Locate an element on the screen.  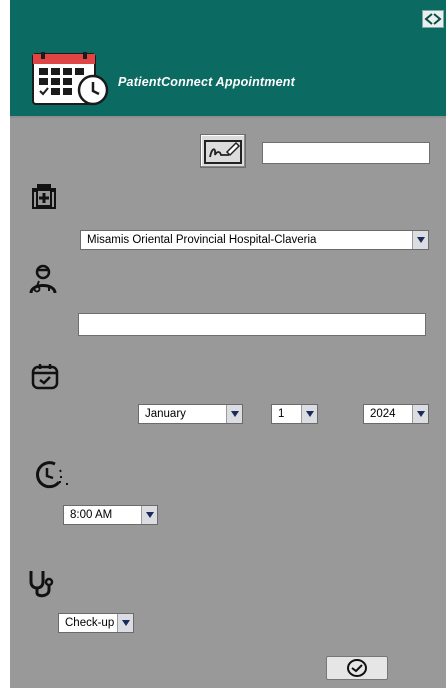
header-divider is located at coordinates (228, 121).